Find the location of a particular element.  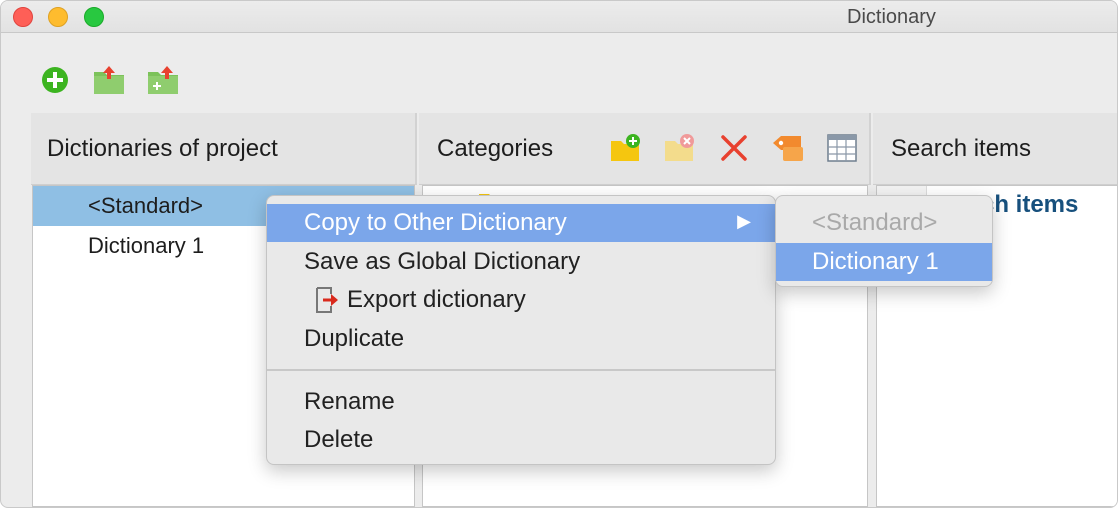

add-folder-button is located at coordinates (163, 80).